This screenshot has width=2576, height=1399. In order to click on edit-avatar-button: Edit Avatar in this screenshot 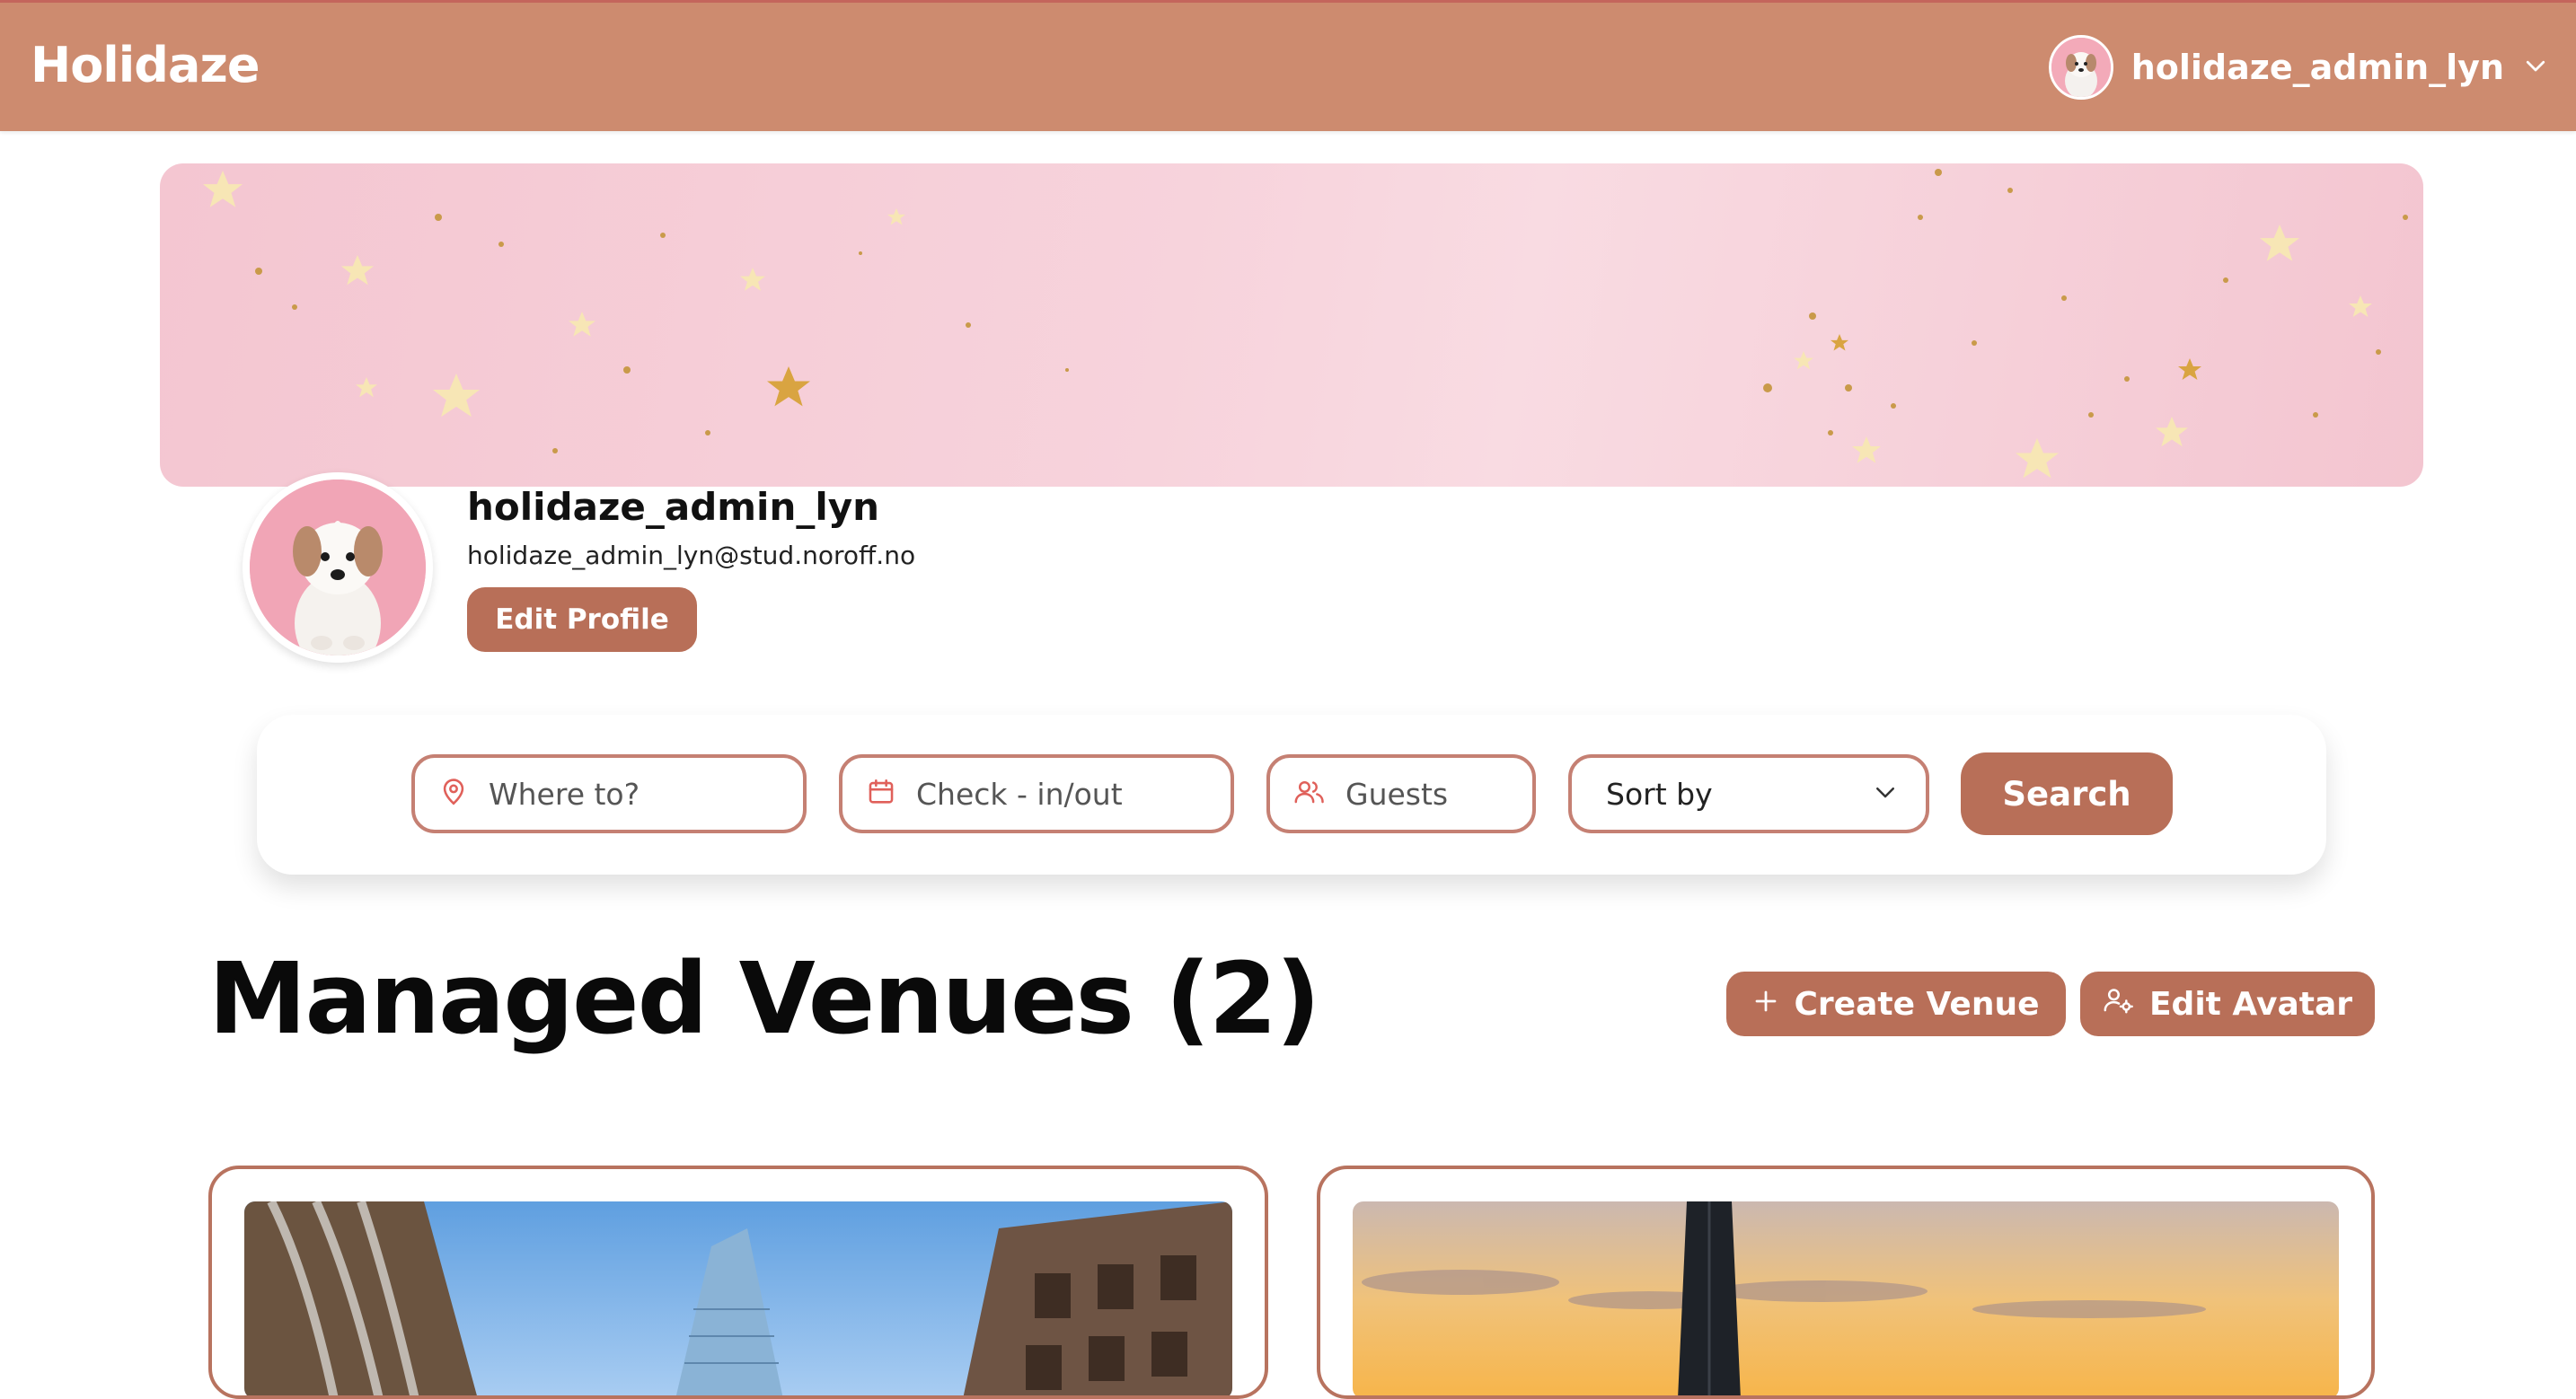, I will do `click(2227, 1004)`.